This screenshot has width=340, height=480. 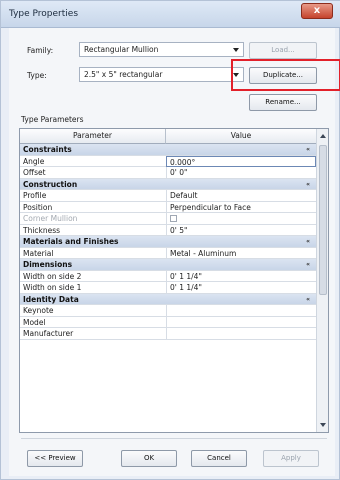 What do you see at coordinates (48, 333) in the screenshot?
I see `parameter-name: Manufacturer` at bounding box center [48, 333].